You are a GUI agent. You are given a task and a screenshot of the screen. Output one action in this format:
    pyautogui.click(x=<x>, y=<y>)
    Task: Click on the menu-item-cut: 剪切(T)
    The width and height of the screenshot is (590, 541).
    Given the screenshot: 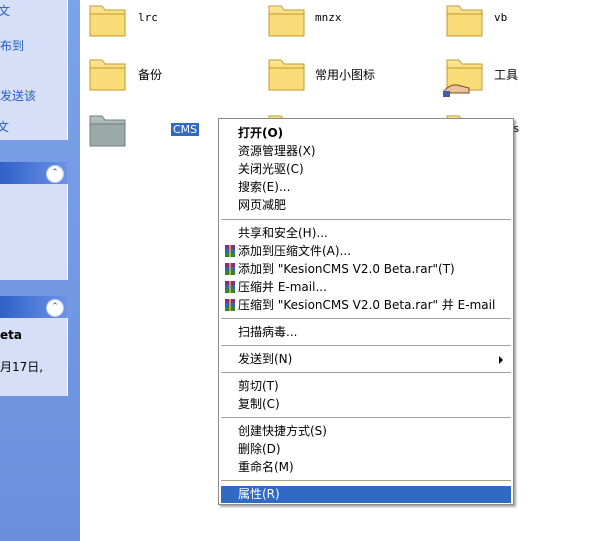 What is the action you would take?
    pyautogui.click(x=366, y=386)
    